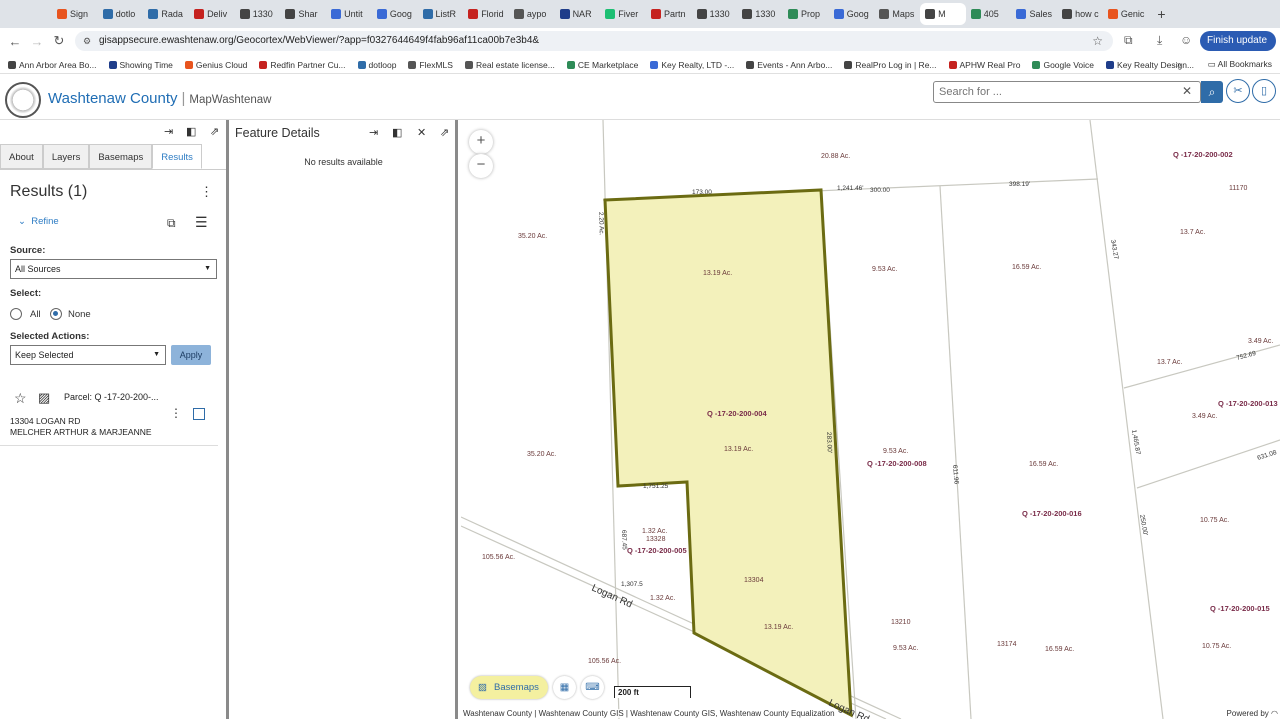 The image size is (1280, 719). I want to click on tab-label: 1330, so click(765, 14).